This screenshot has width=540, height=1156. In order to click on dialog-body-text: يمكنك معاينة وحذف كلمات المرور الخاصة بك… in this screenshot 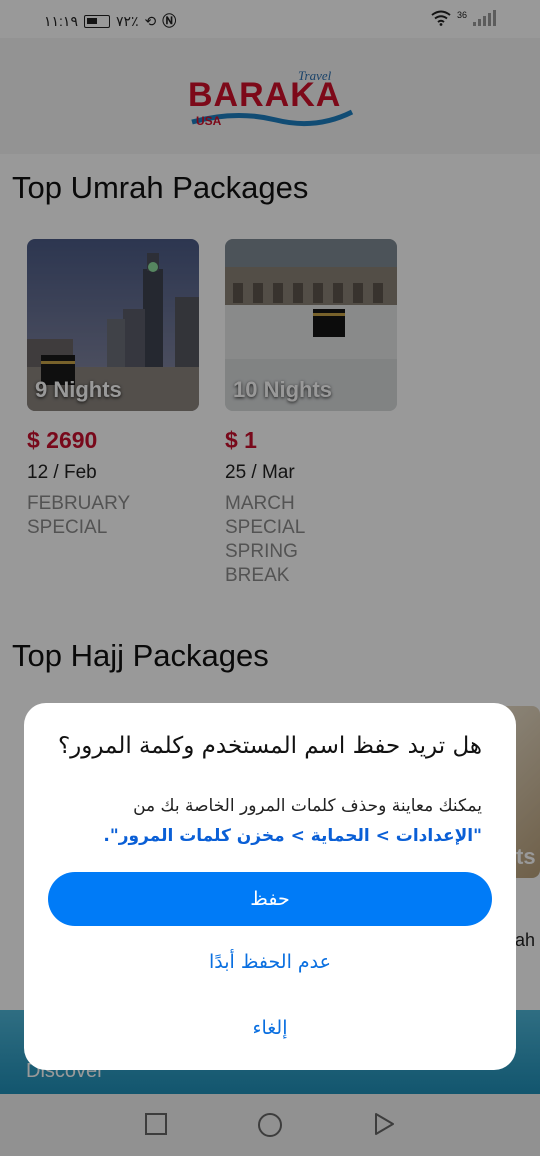, I will do `click(307, 806)`.